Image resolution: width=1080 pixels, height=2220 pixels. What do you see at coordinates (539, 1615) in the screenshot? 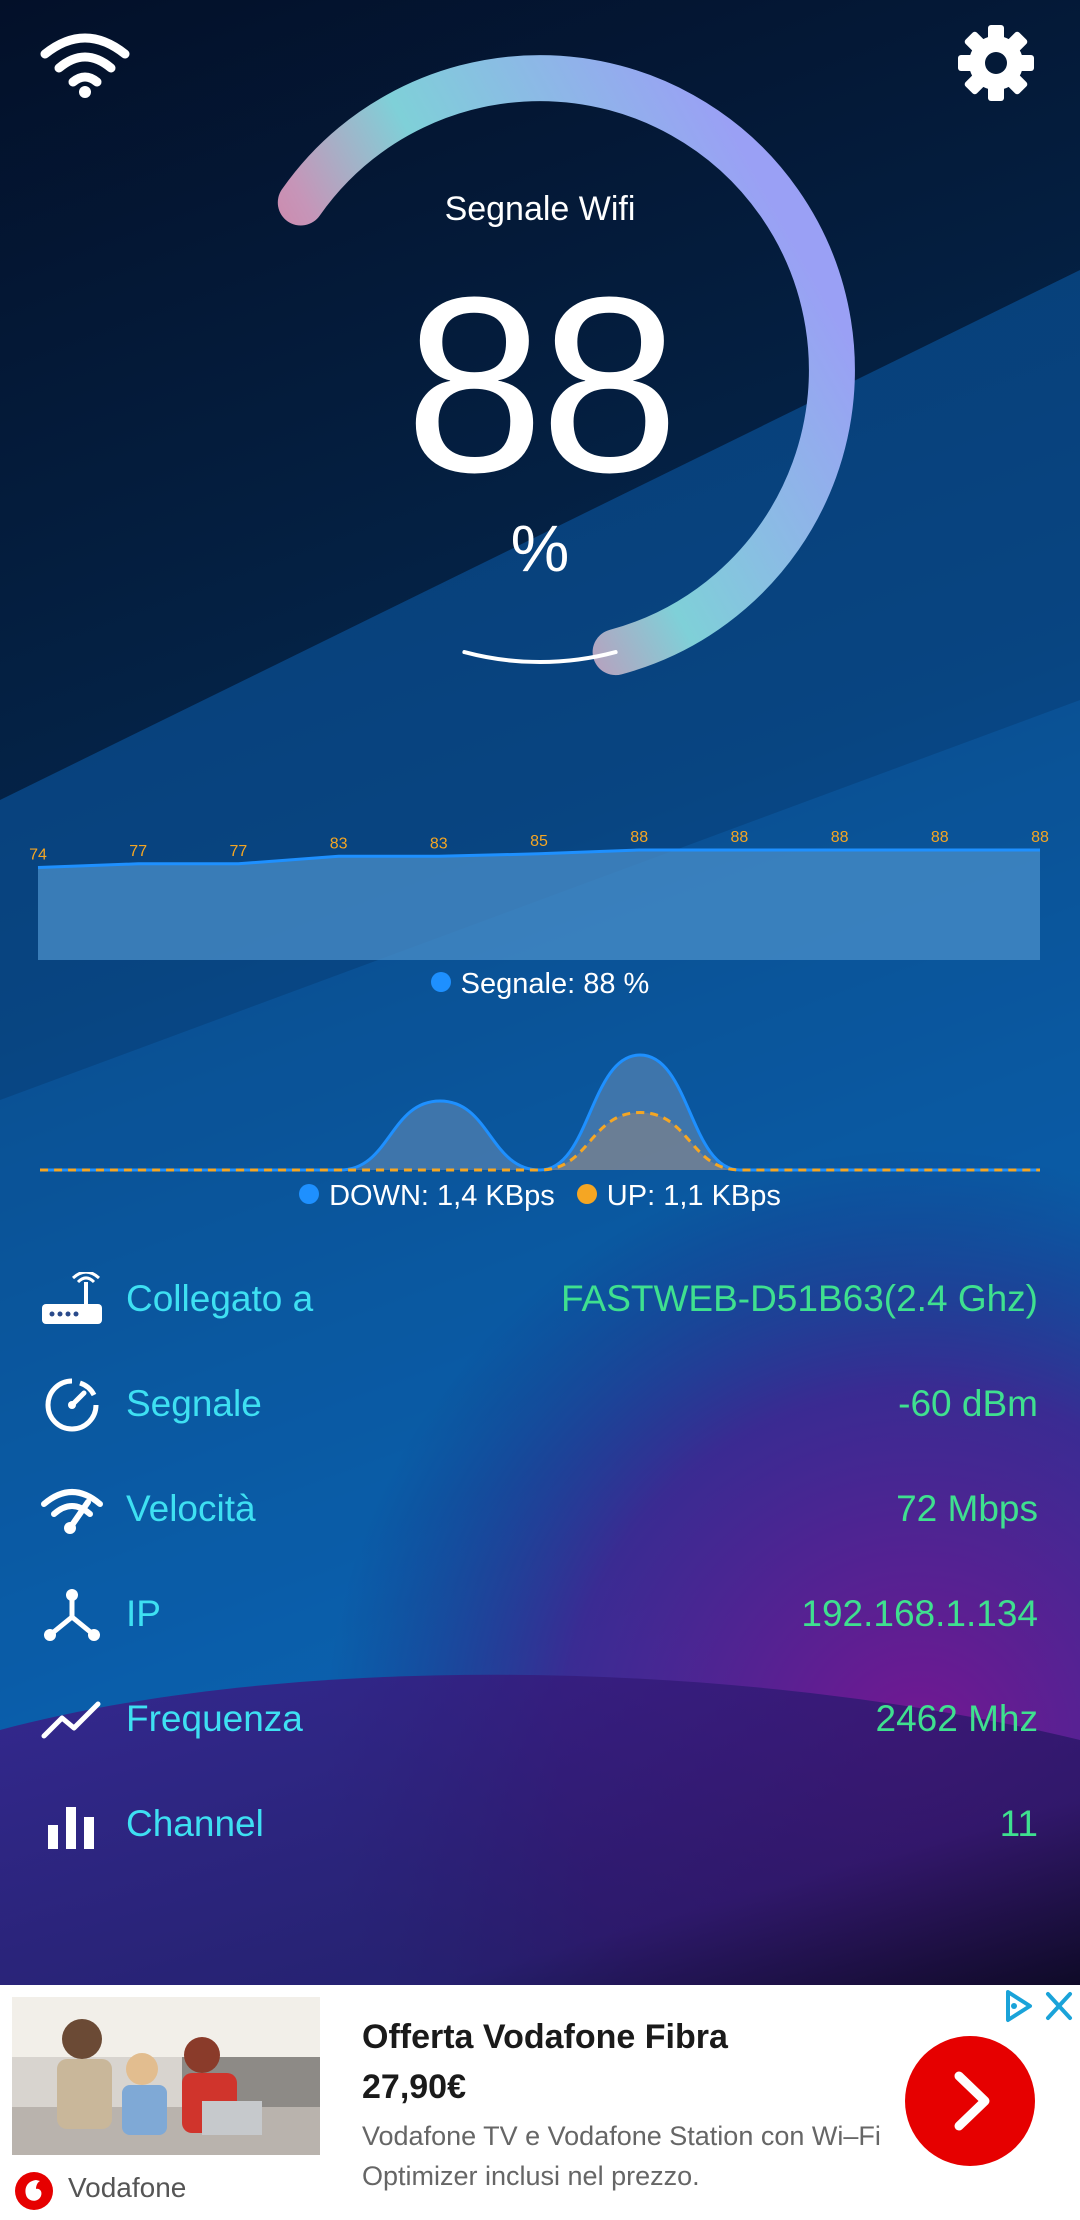
I see `info-row-ip: IP 192.168.1.134` at bounding box center [539, 1615].